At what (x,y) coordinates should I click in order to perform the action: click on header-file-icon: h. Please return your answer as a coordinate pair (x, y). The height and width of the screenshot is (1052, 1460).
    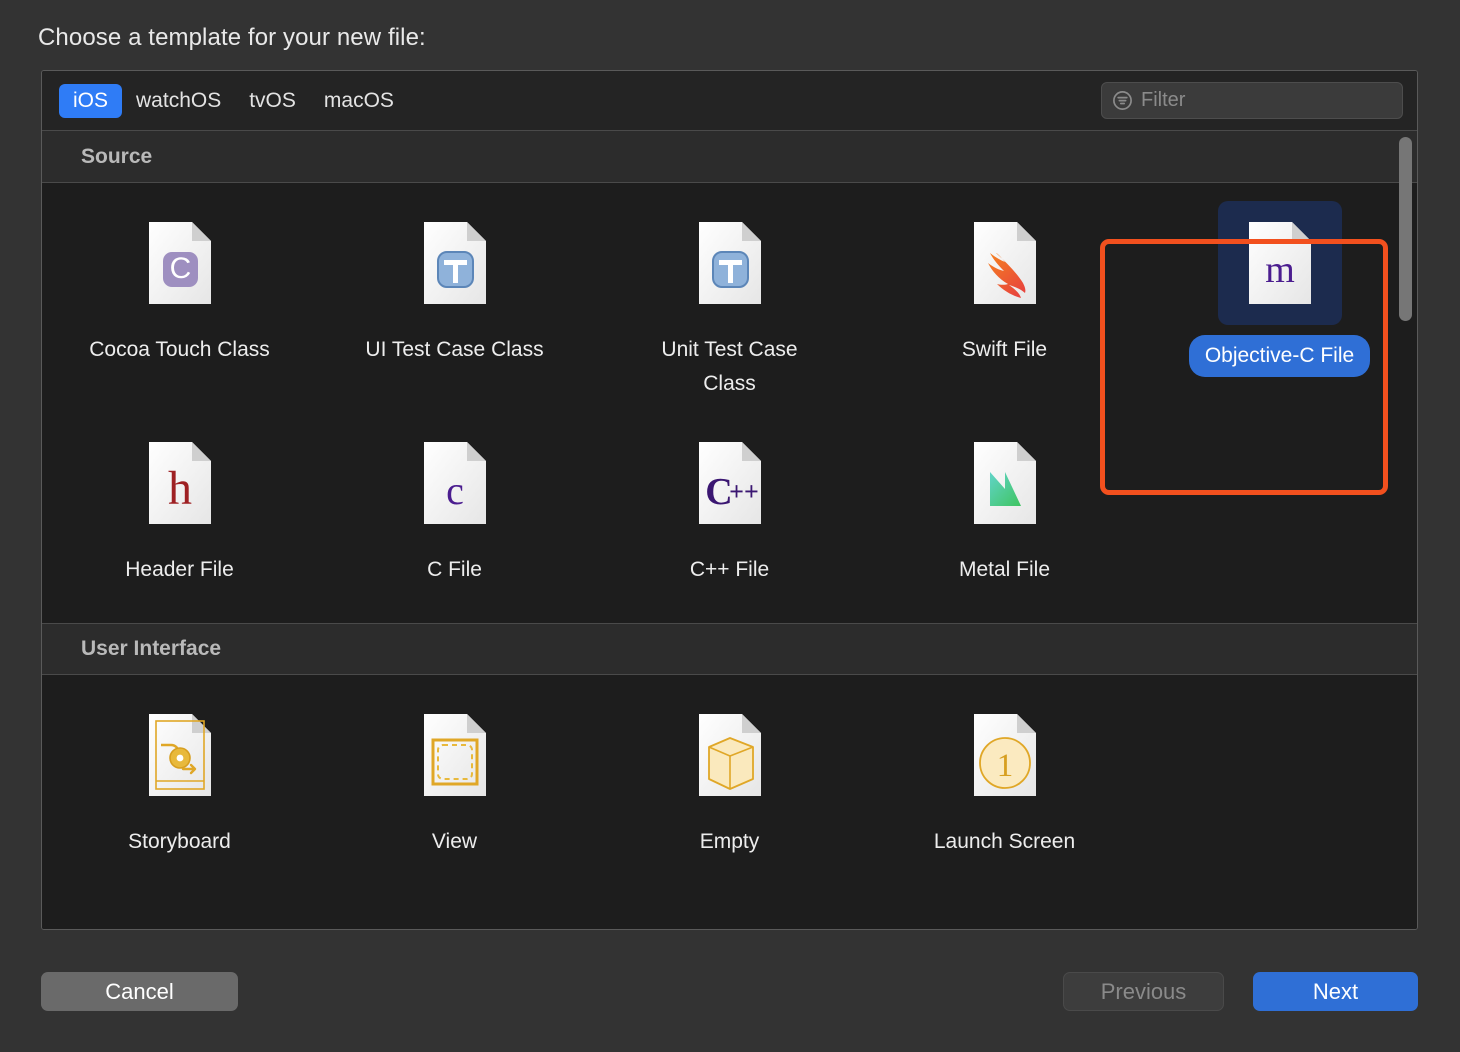
    Looking at the image, I should click on (180, 483).